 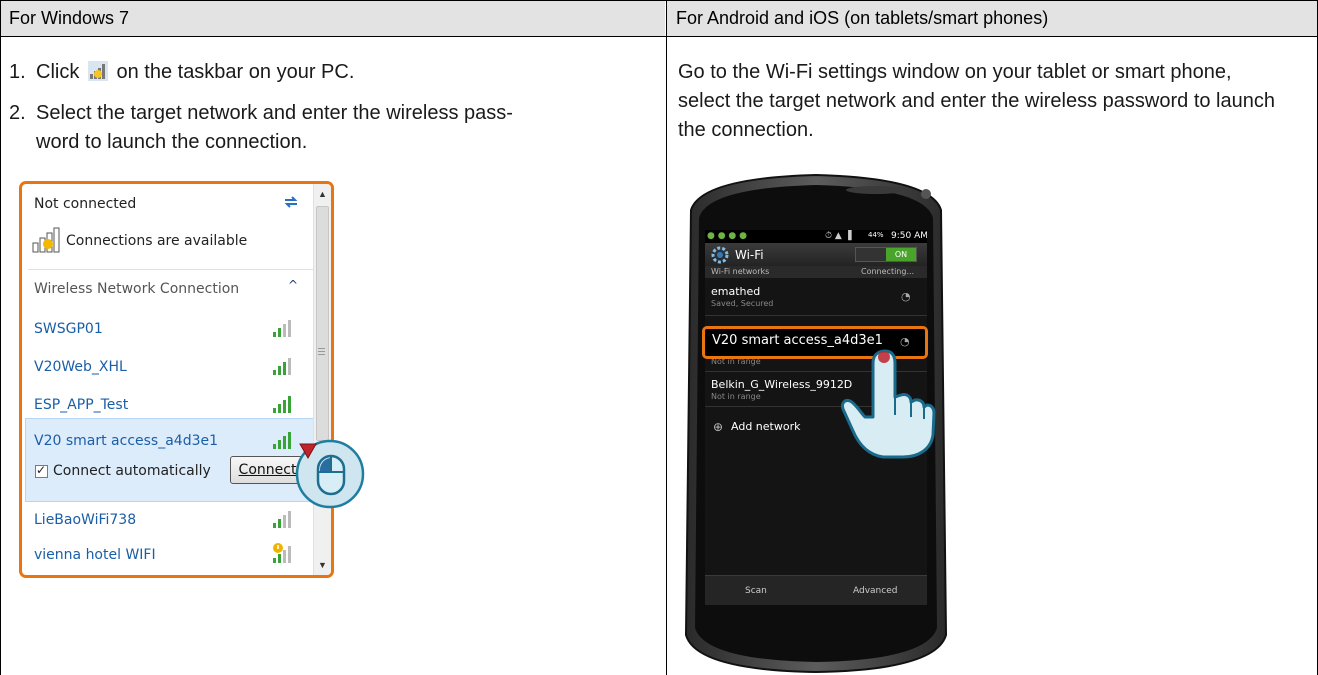 I want to click on network-item-esp: ESP_APP_Test, so click(x=81, y=405).